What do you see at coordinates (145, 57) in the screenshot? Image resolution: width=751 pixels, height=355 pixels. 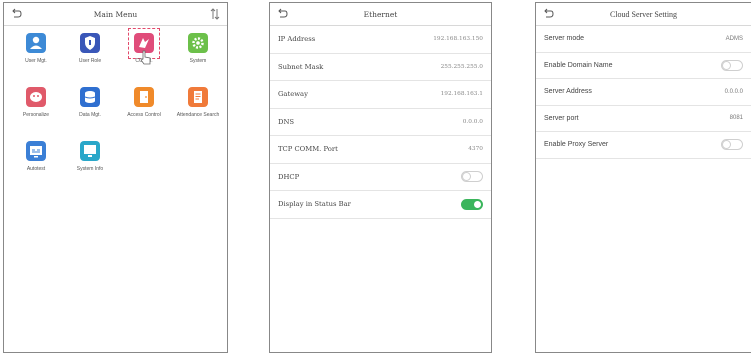 I see `pointer-hand-icon` at bounding box center [145, 57].